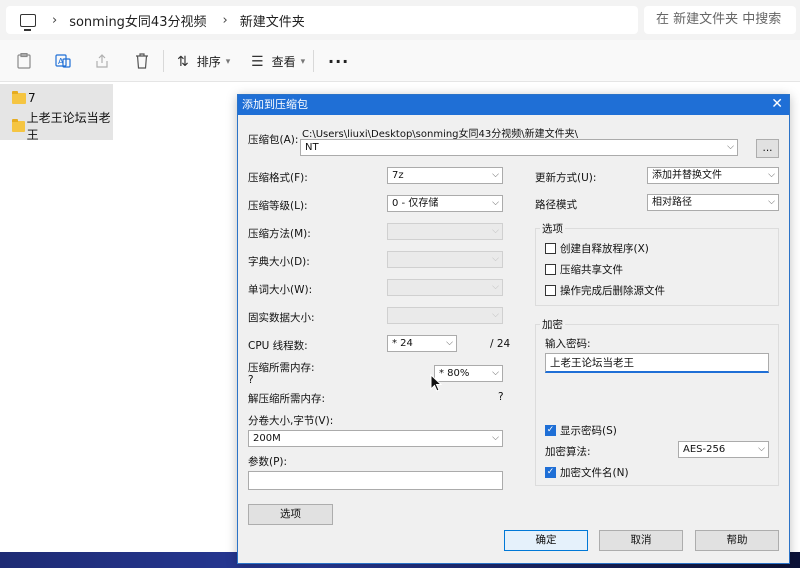  What do you see at coordinates (312, 147) in the screenshot?
I see `archive-name-value: NT` at bounding box center [312, 147].